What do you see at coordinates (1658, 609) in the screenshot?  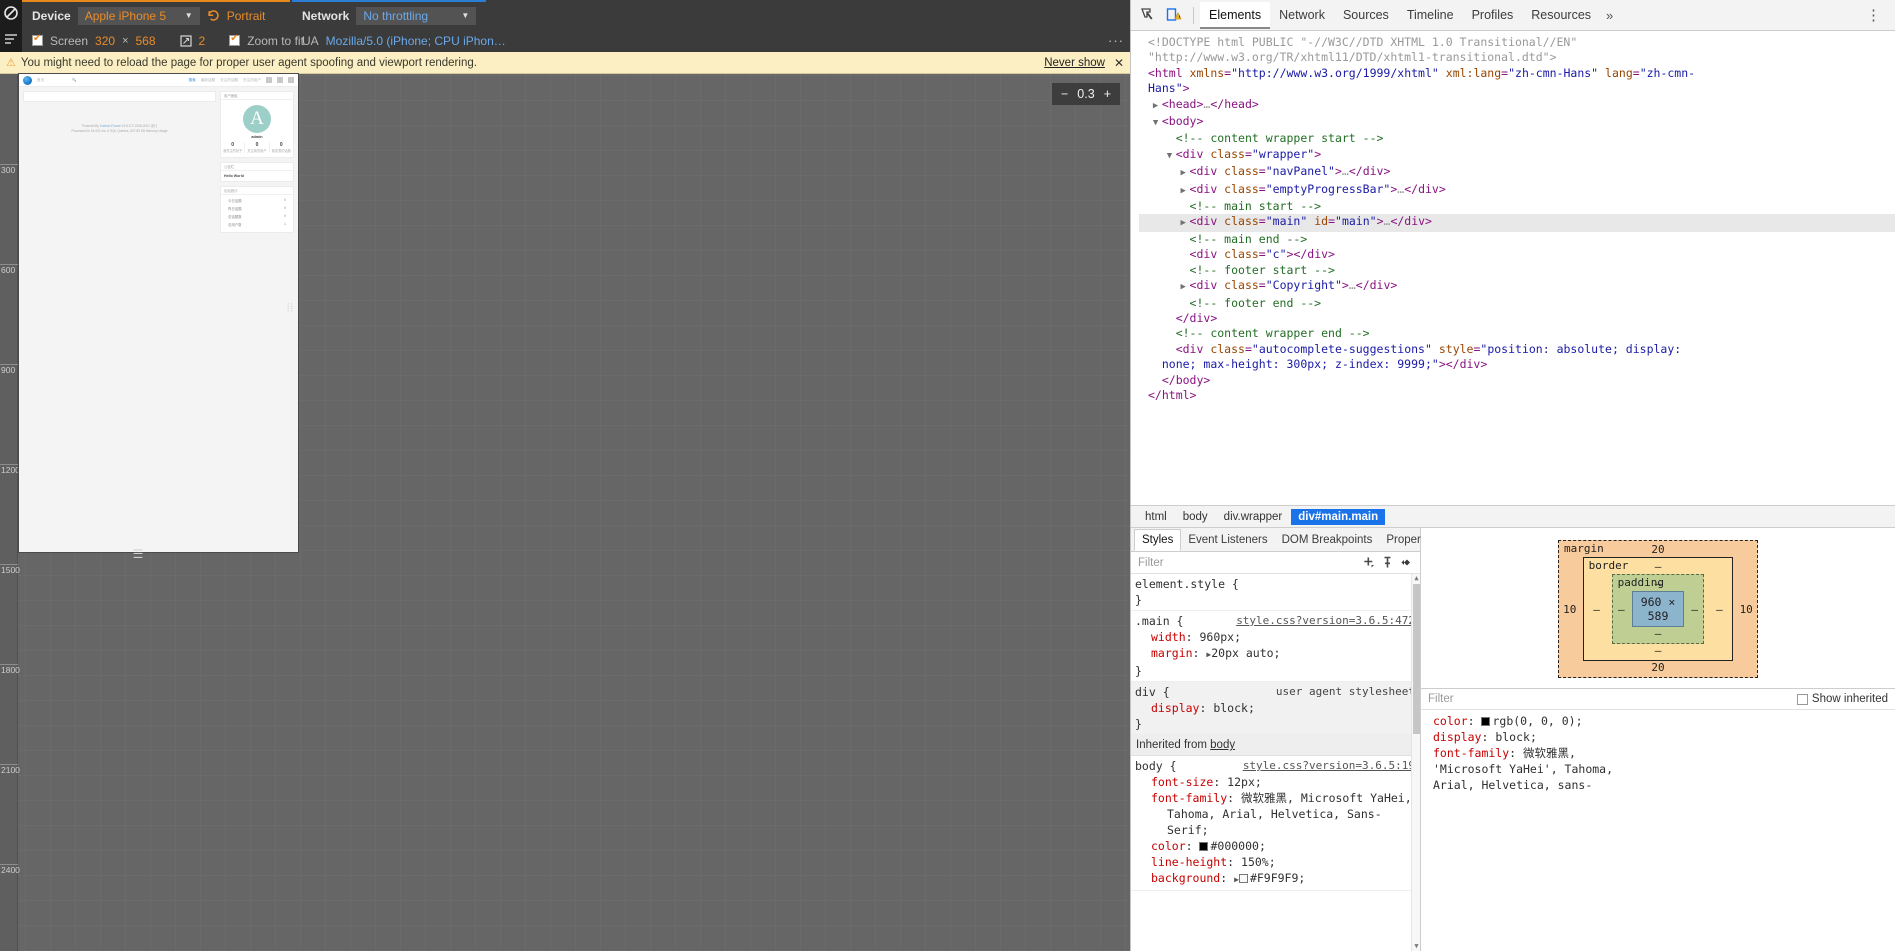 I see `box-content-size: 960 × 589` at bounding box center [1658, 609].